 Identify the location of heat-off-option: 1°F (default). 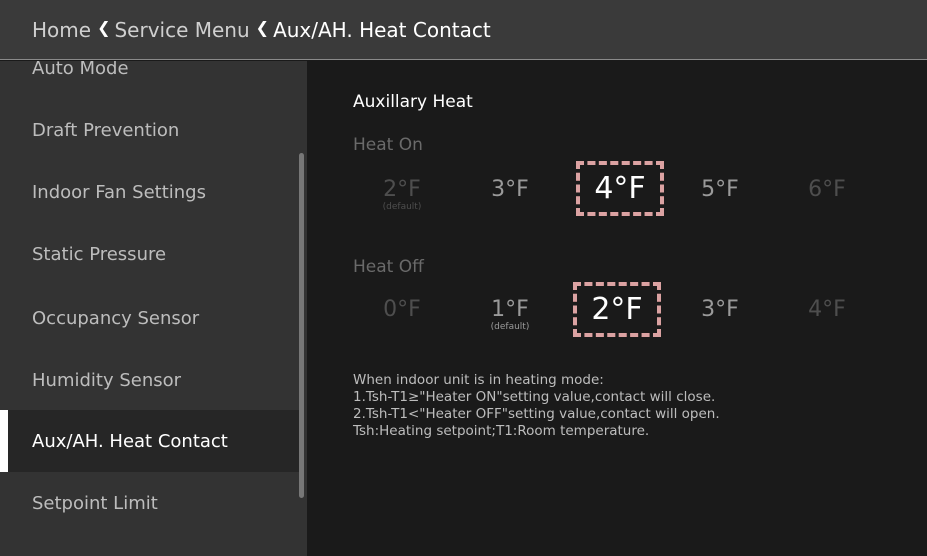
(510, 314).